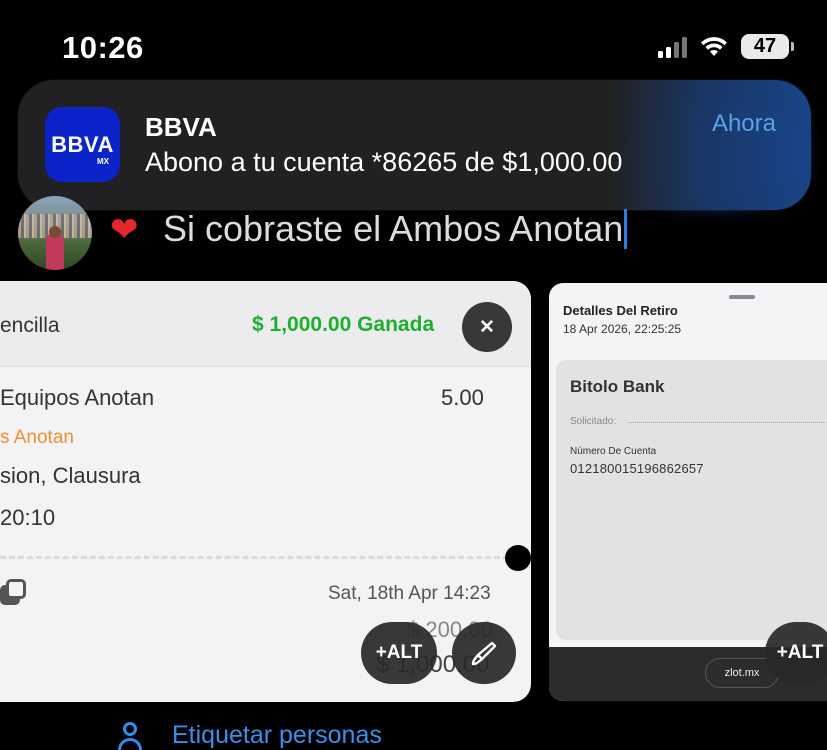 This screenshot has height=750, width=827. I want to click on caption-text: Si cobraste el Ambos Anotan, so click(393, 228).